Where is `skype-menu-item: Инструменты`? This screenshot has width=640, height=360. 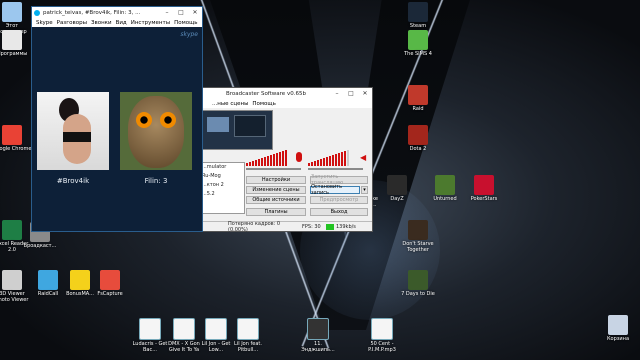
skype-menu-item: Инструменты is located at coordinates (150, 23).